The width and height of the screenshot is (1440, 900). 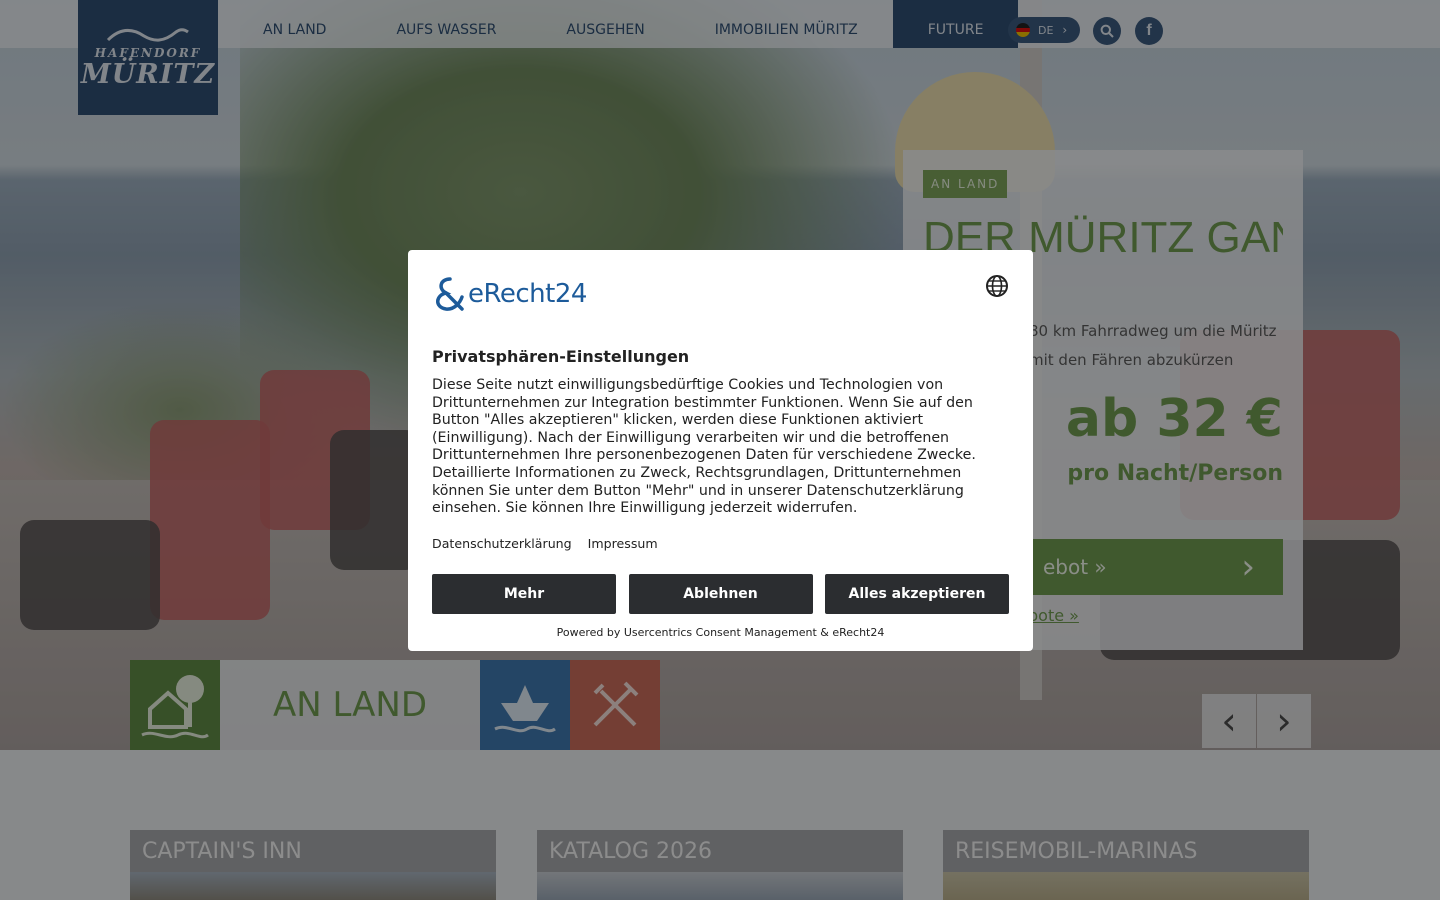 What do you see at coordinates (720, 294) in the screenshot?
I see `consent-brand: eRecht24` at bounding box center [720, 294].